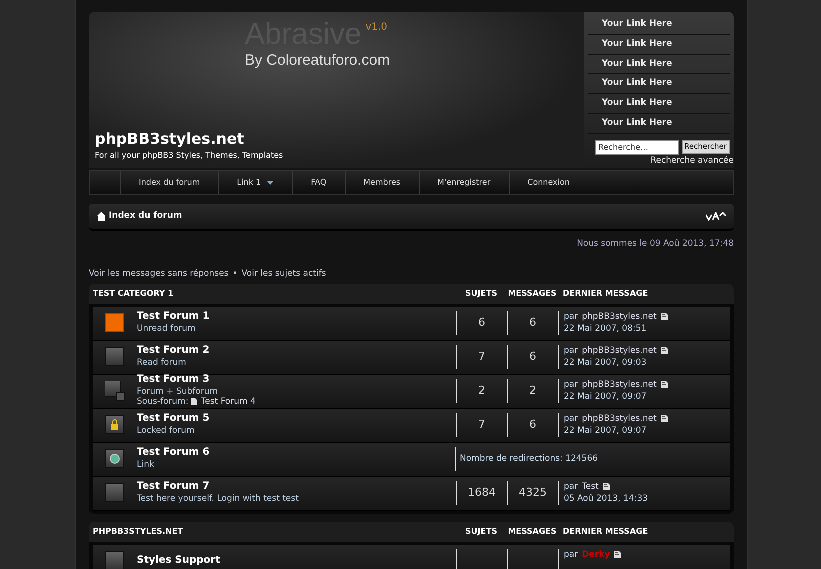 The width and height of the screenshot is (821, 569). What do you see at coordinates (133, 294) in the screenshot?
I see `category-title: TEST CATEGORY 1` at bounding box center [133, 294].